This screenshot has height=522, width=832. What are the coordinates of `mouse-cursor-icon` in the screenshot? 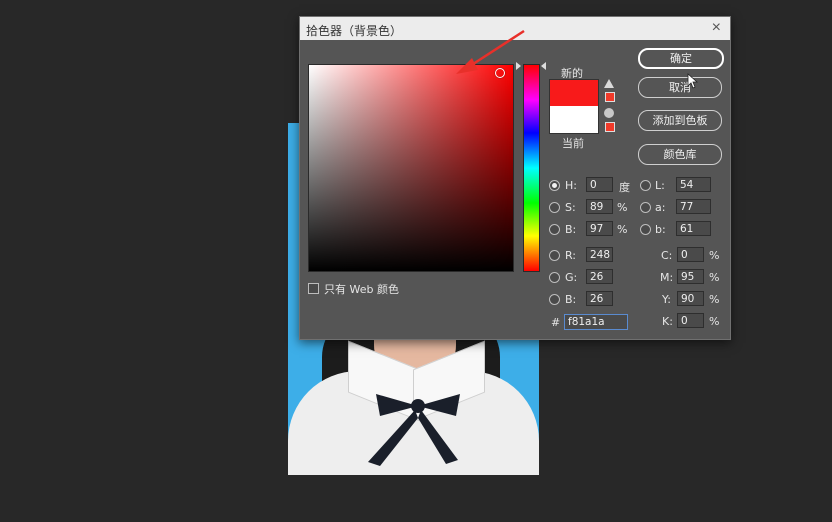 It's located at (693, 81).